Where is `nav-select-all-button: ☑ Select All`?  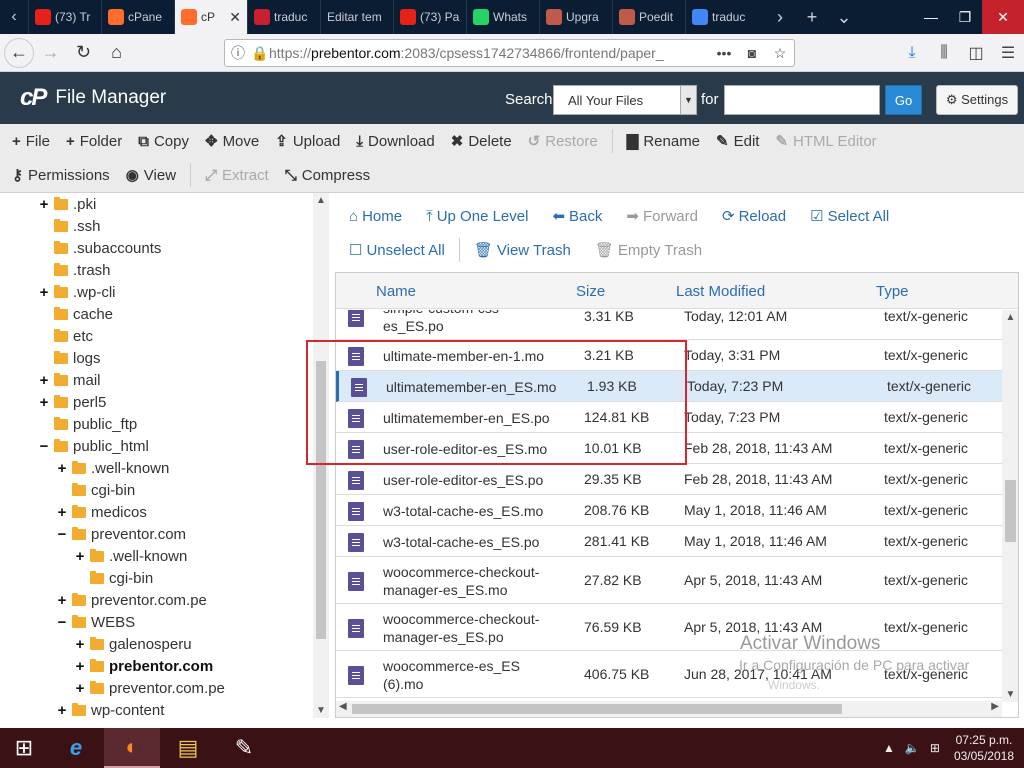 nav-select-all-button: ☑ Select All is located at coordinates (849, 216).